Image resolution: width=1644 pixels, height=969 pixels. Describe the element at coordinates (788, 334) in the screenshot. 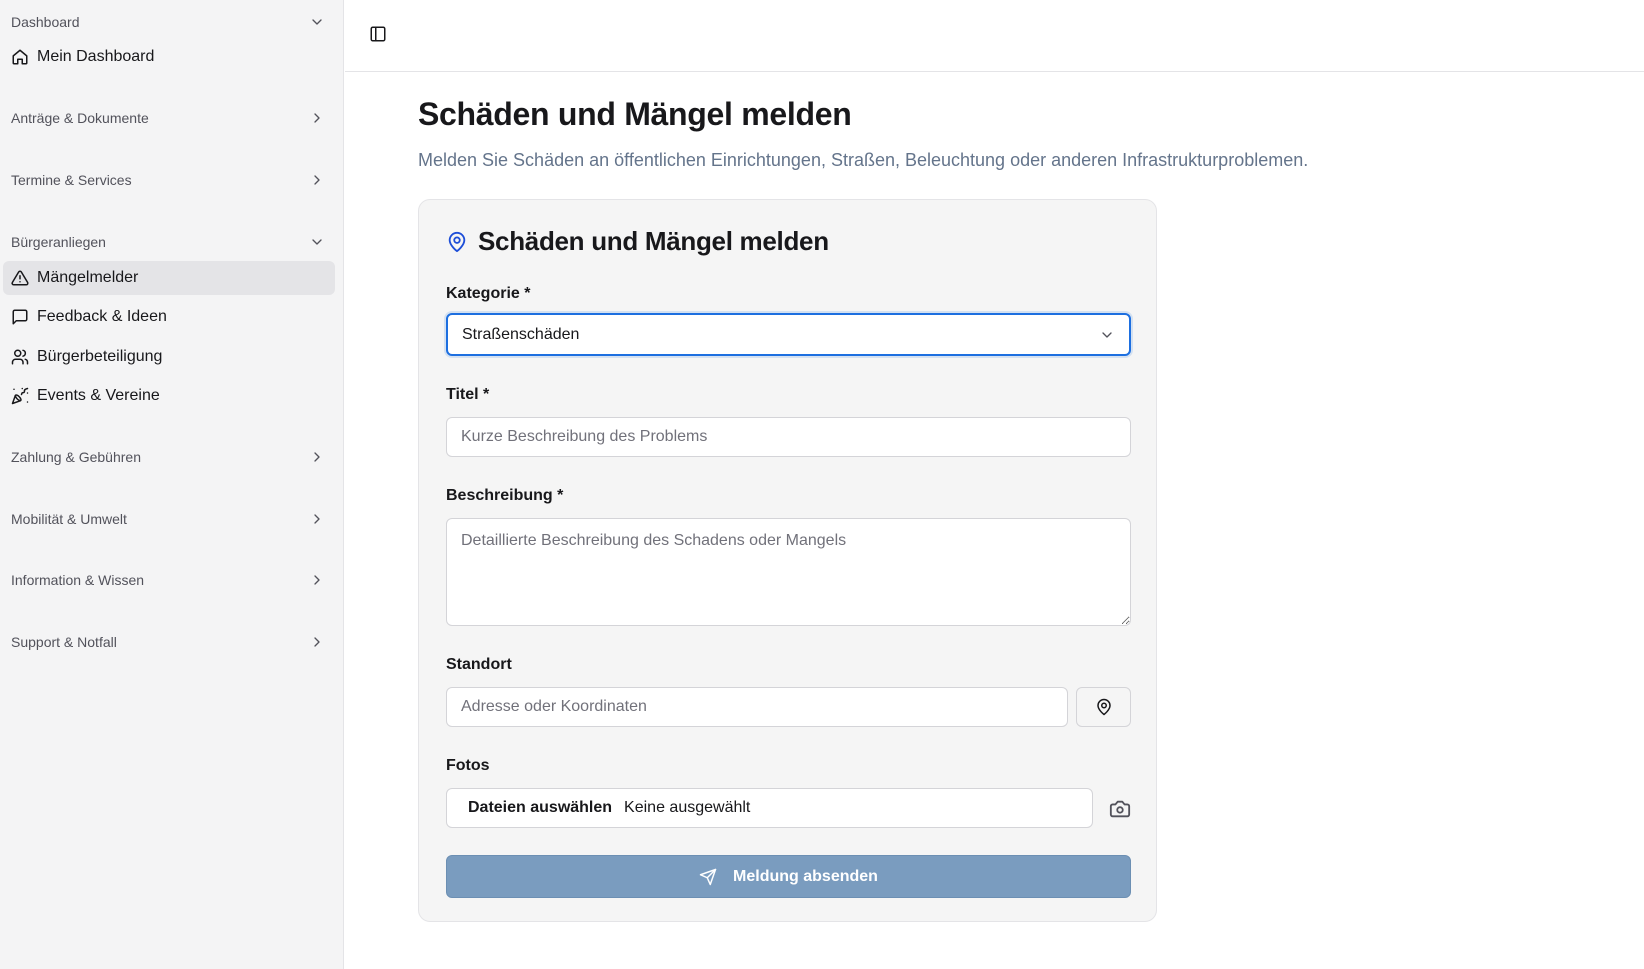

I see `category-select: Straßenschäden` at that location.